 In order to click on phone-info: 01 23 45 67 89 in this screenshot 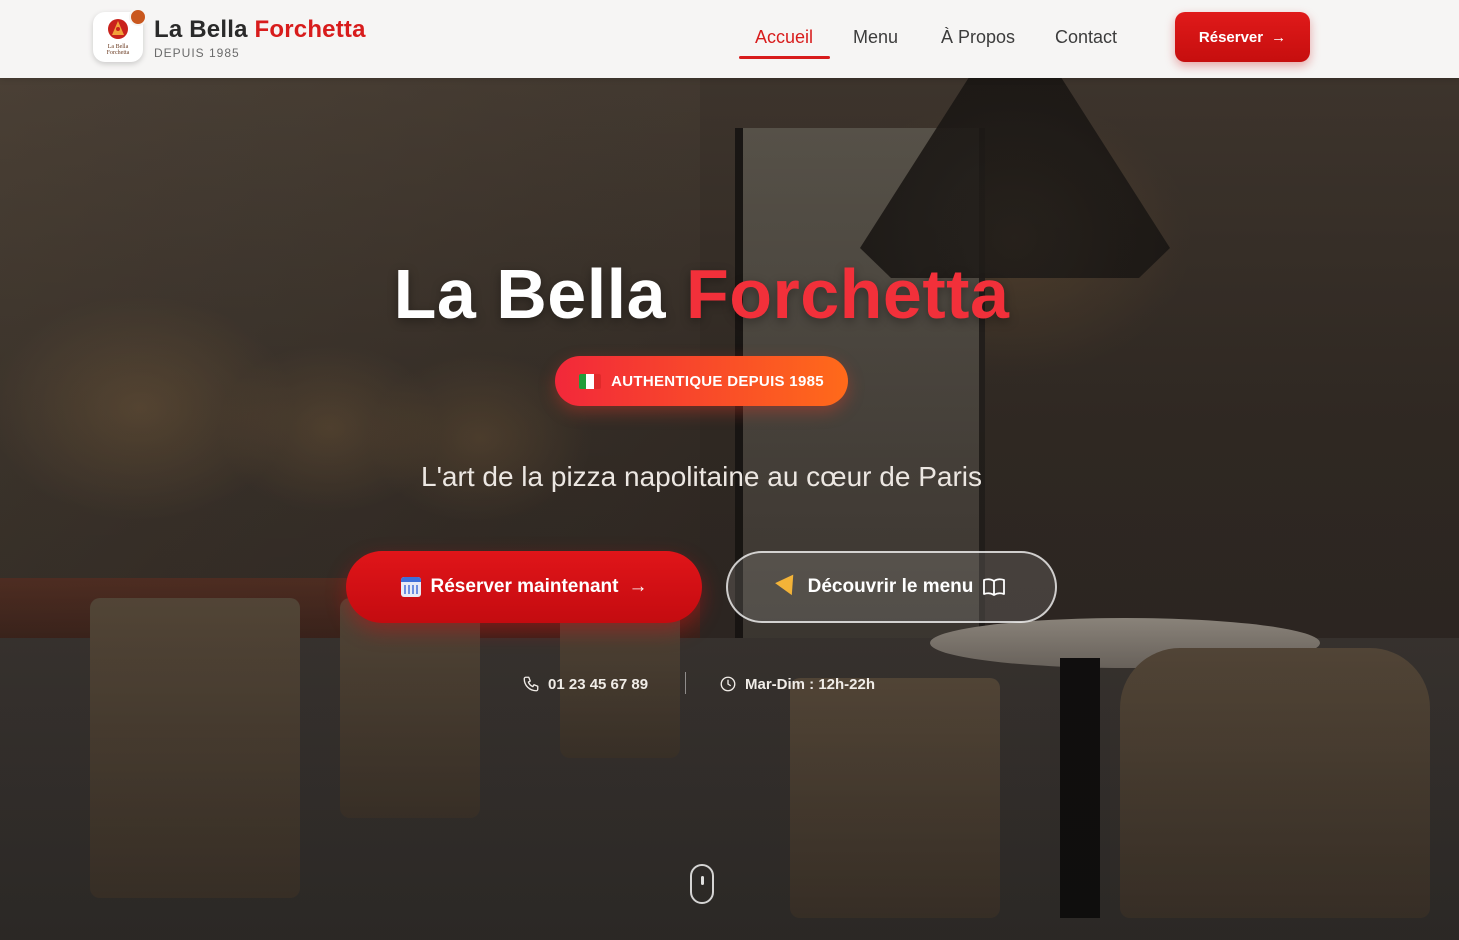, I will do `click(585, 684)`.